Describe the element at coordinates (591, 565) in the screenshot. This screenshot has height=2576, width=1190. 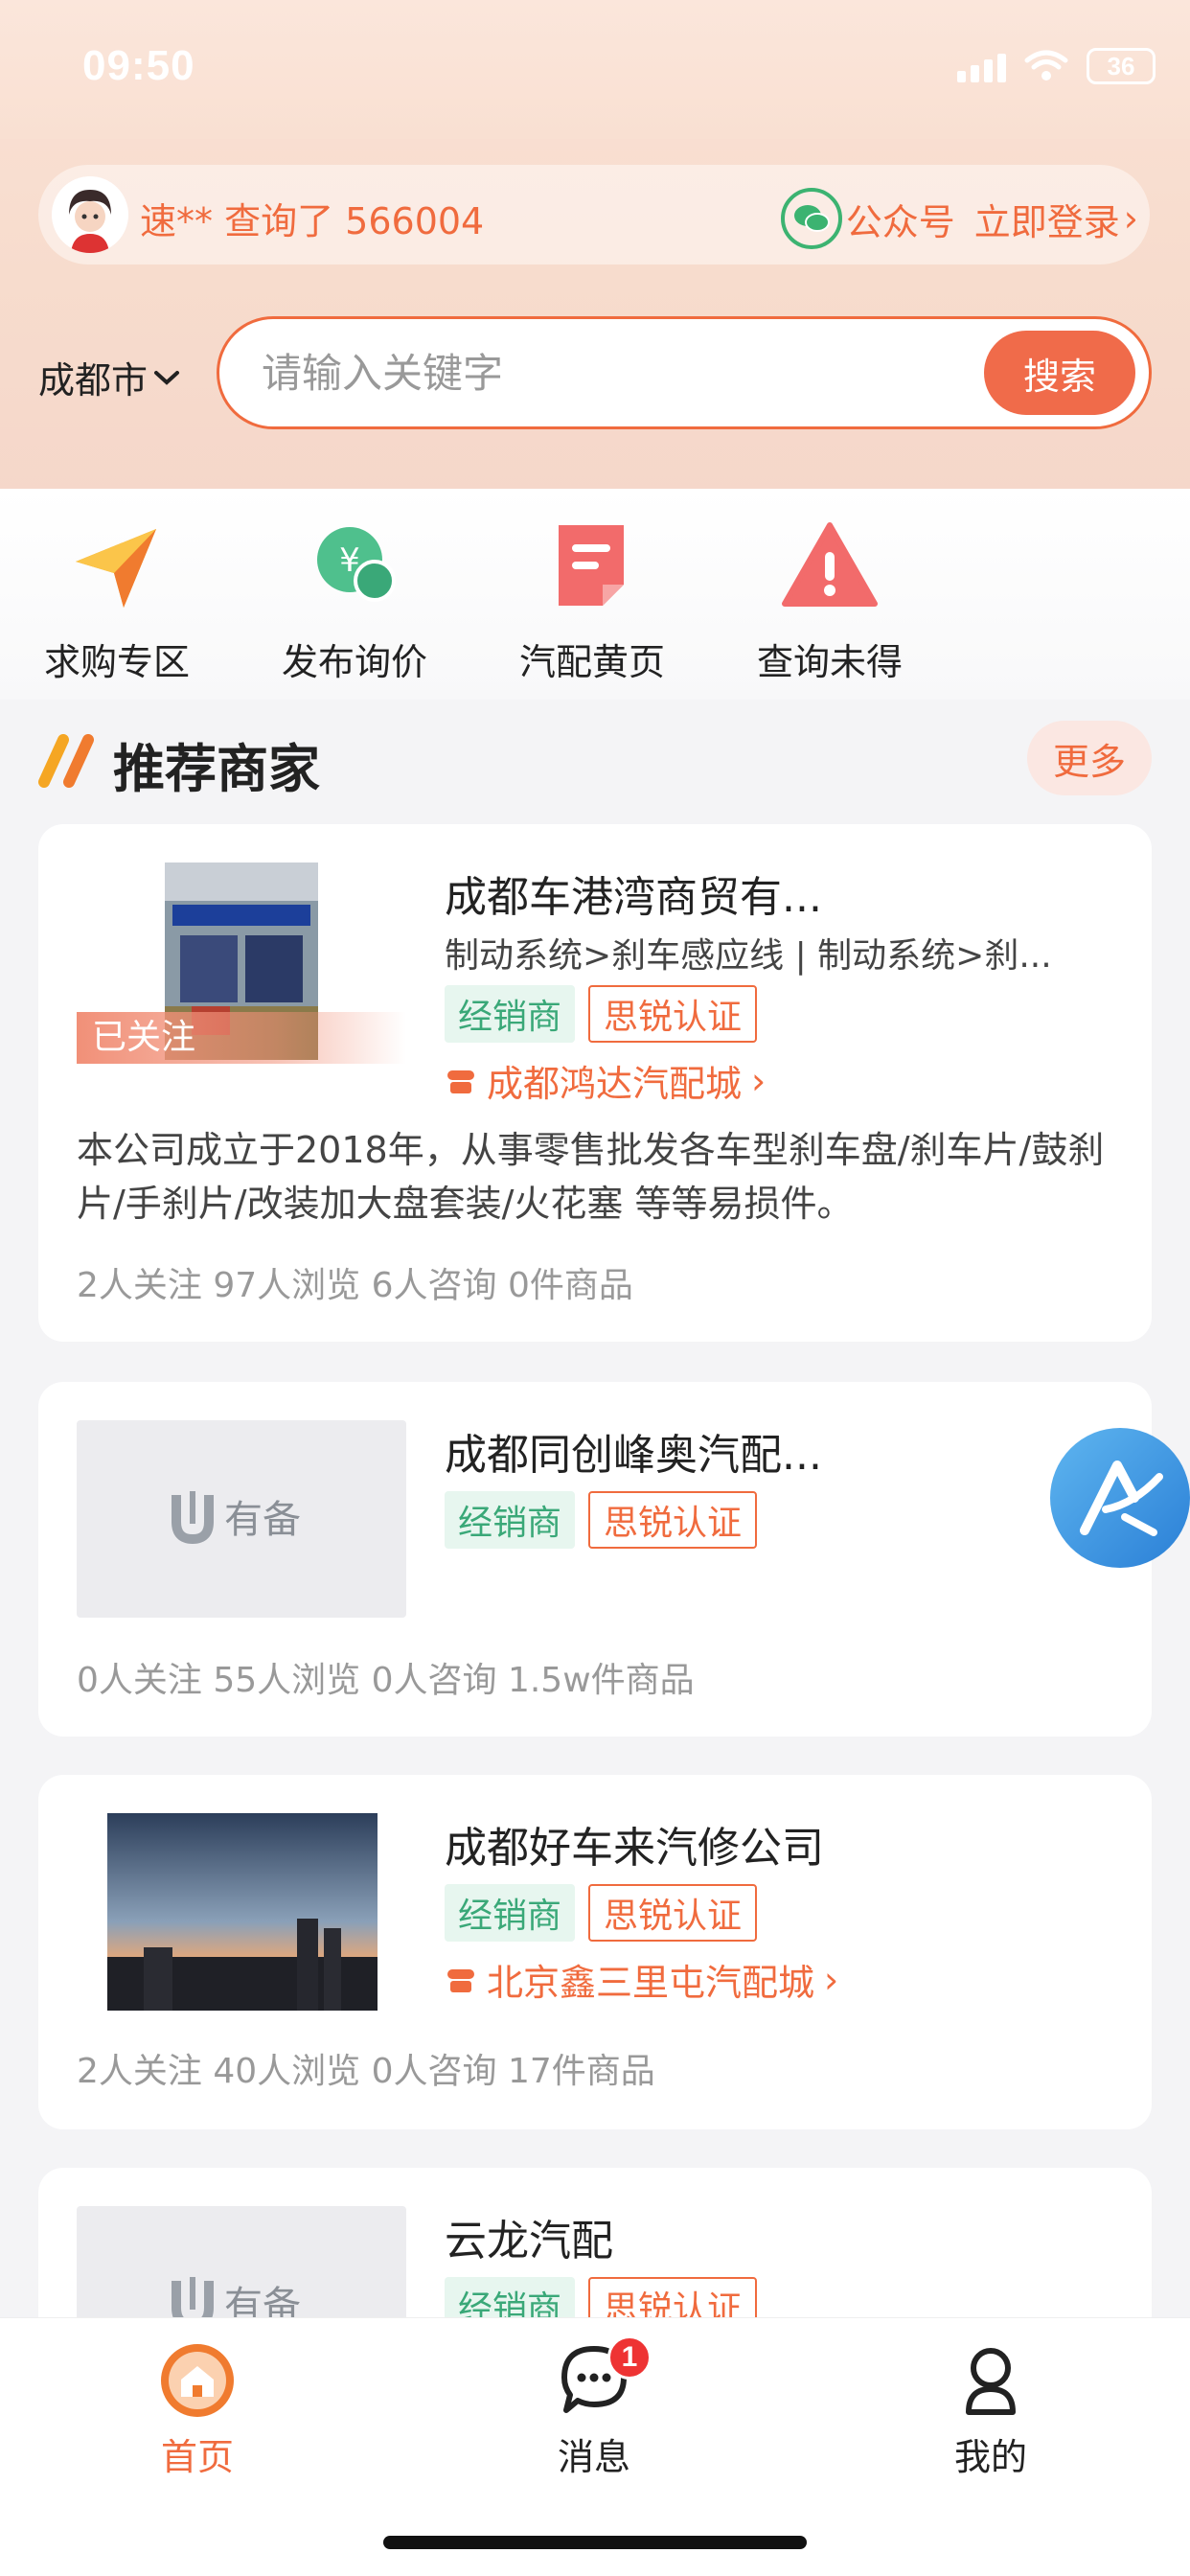
I see `document-icon` at that location.